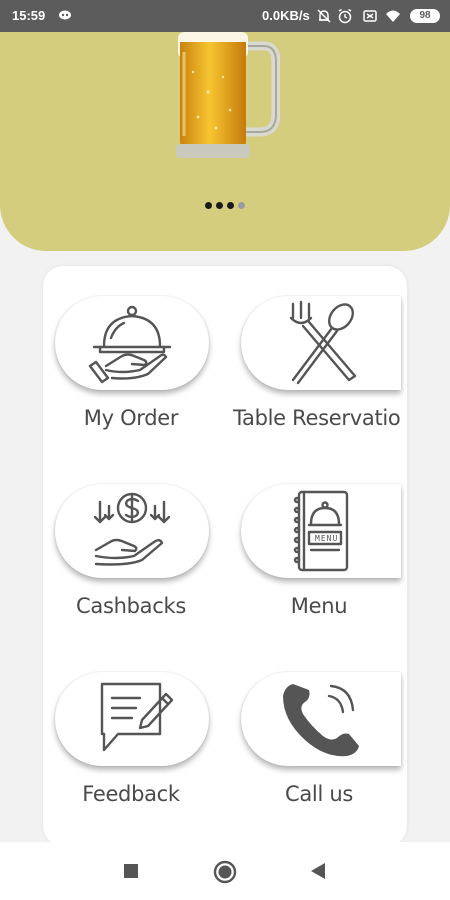 The image size is (450, 900). I want to click on fork-spoon-icon, so click(323, 342).